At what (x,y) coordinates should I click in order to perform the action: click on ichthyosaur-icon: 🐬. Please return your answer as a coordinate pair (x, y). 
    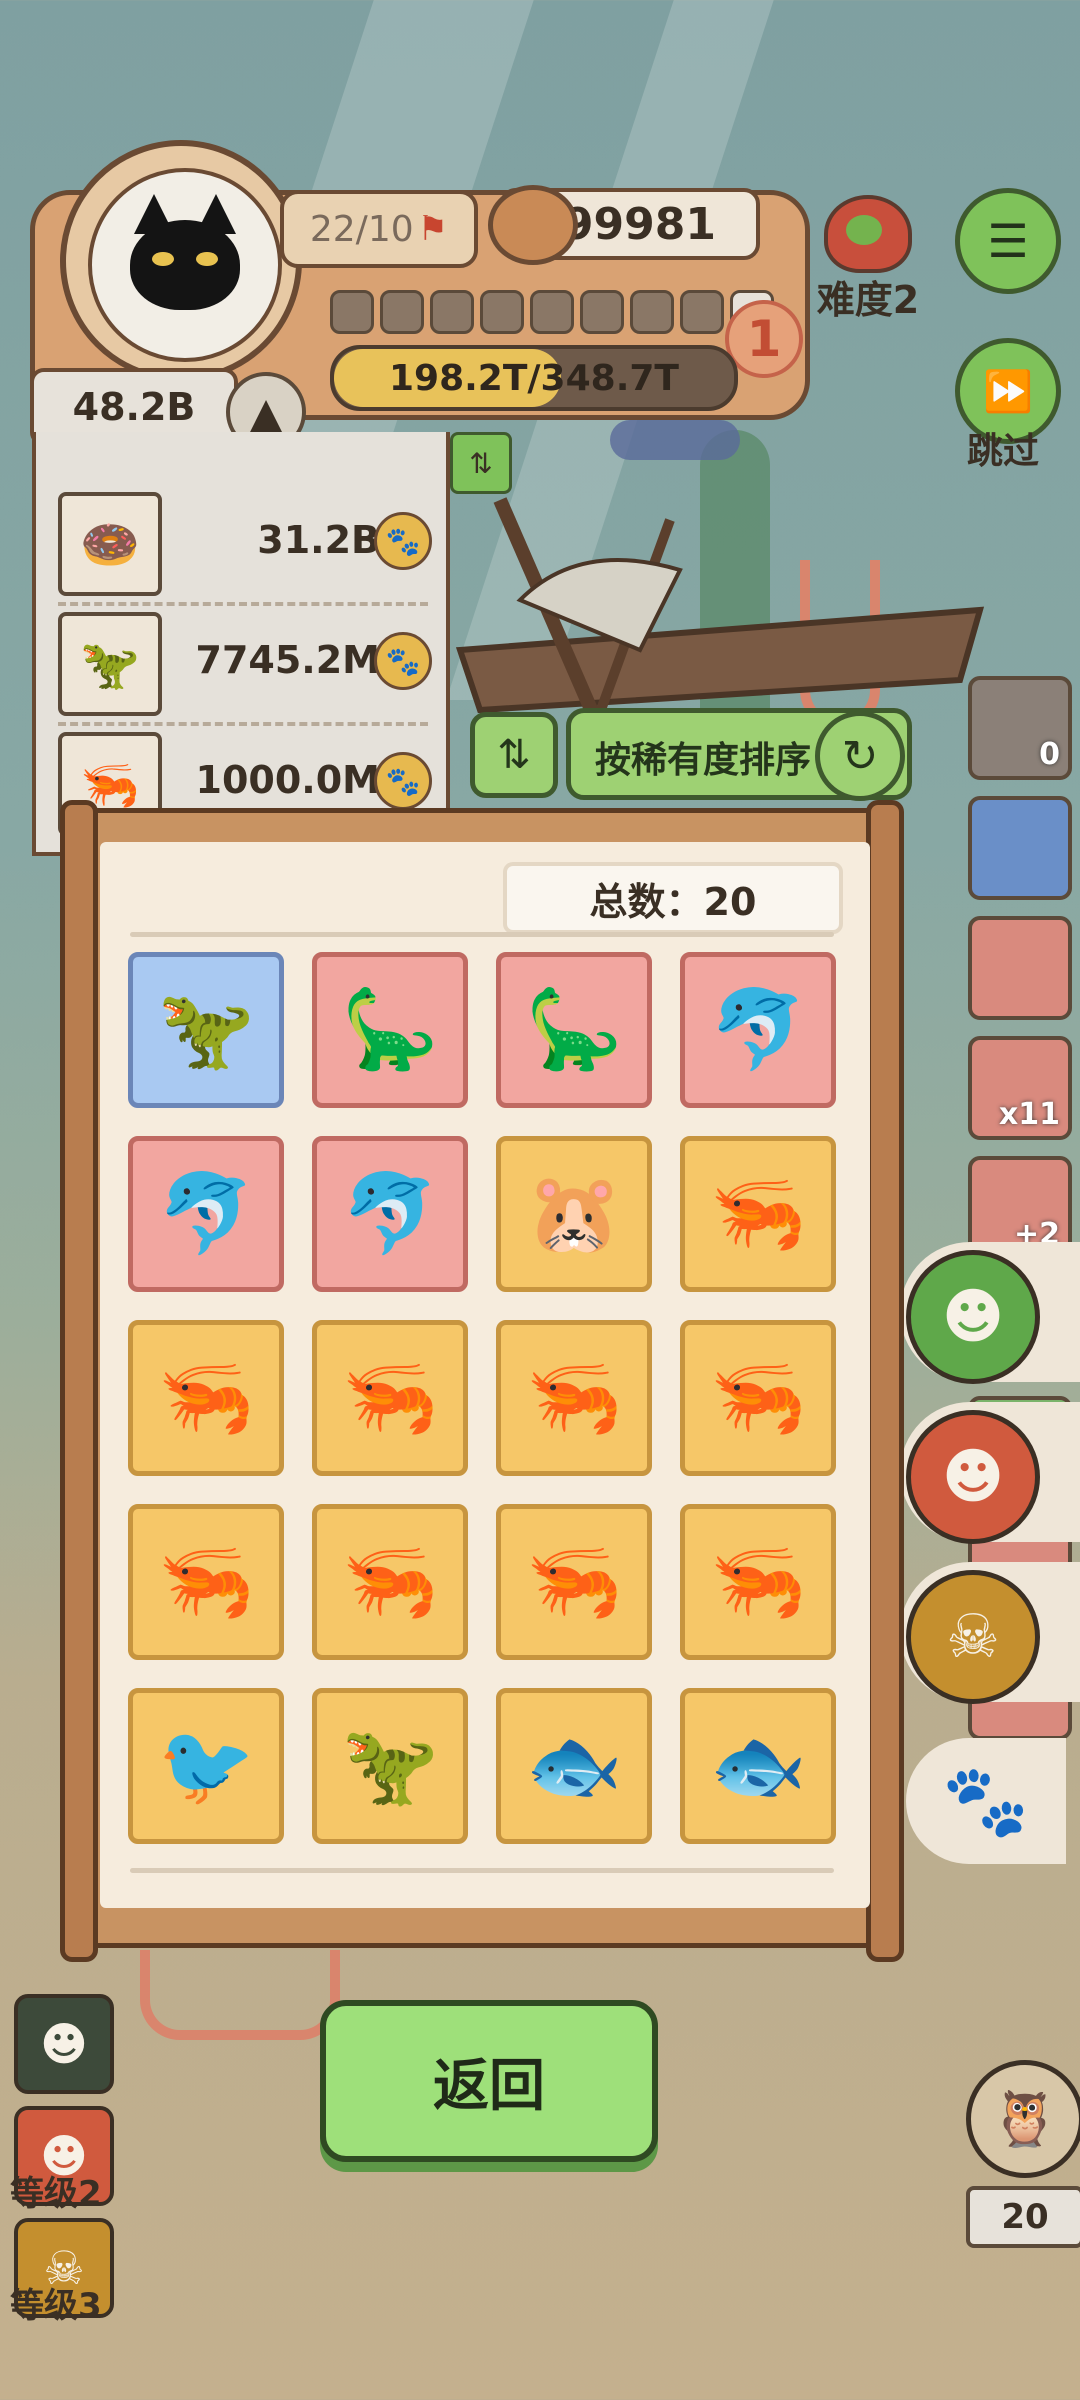
    Looking at the image, I should click on (206, 1214).